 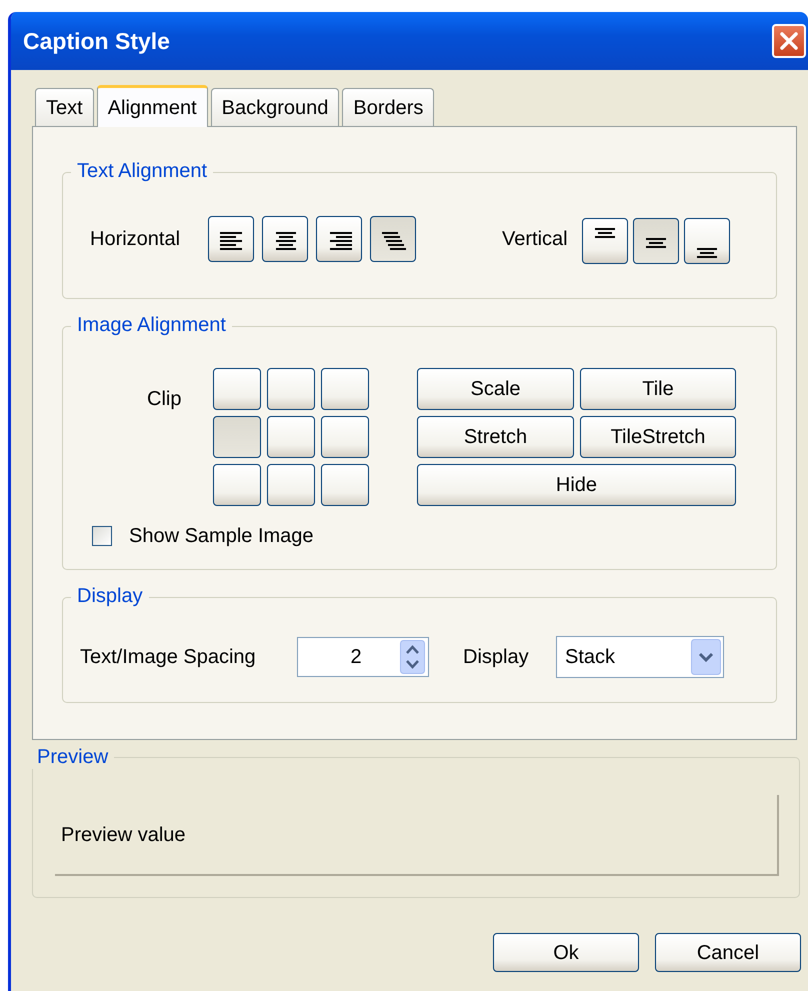 I want to click on mode-button: TileStretch, so click(x=658, y=437).